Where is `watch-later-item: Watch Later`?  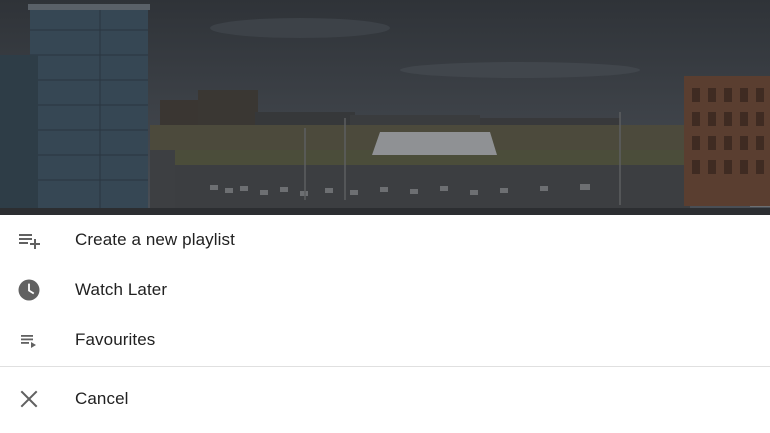
watch-later-item: Watch Later is located at coordinates (385, 290).